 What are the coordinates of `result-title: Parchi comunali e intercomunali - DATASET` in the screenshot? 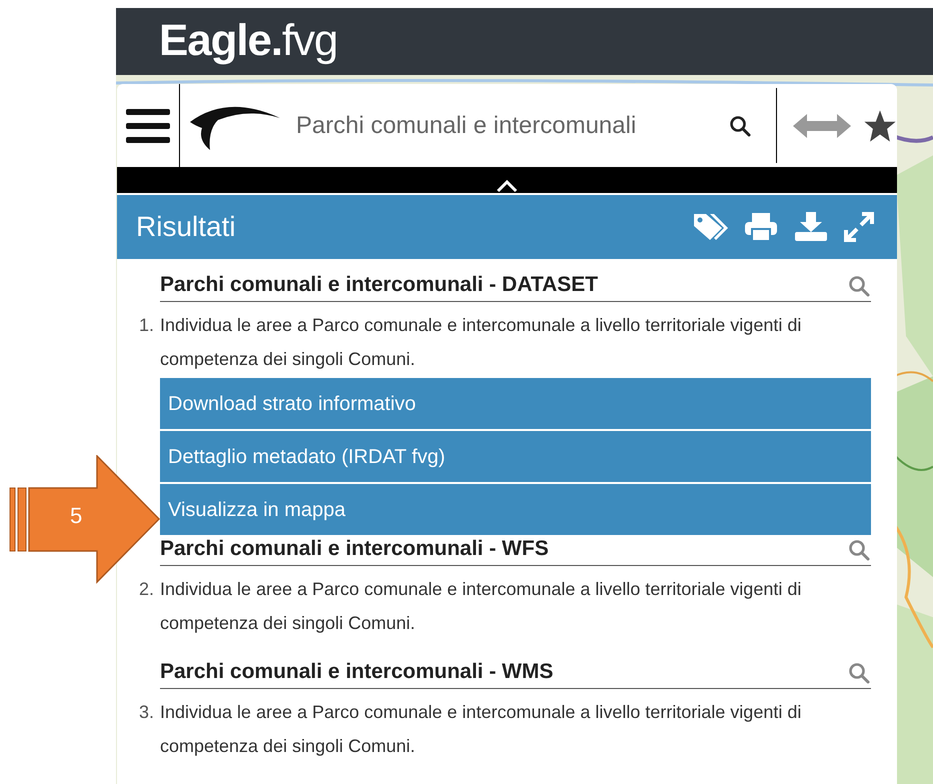 It's located at (379, 285).